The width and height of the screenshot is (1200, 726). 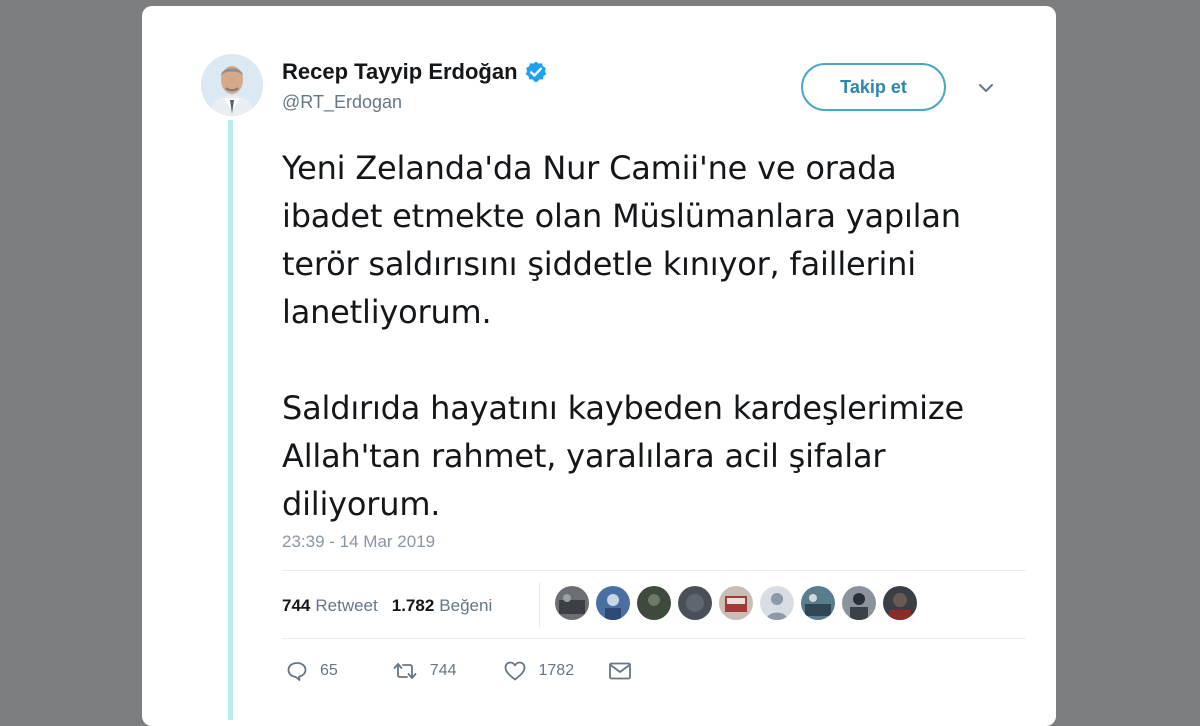 I want to click on reply-count: 65, so click(x=329, y=670).